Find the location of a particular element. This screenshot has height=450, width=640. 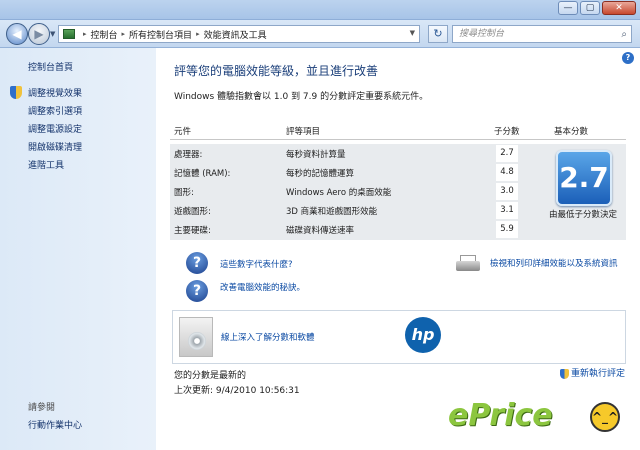

history-dropdown-icon: ▼ is located at coordinates (52, 34).